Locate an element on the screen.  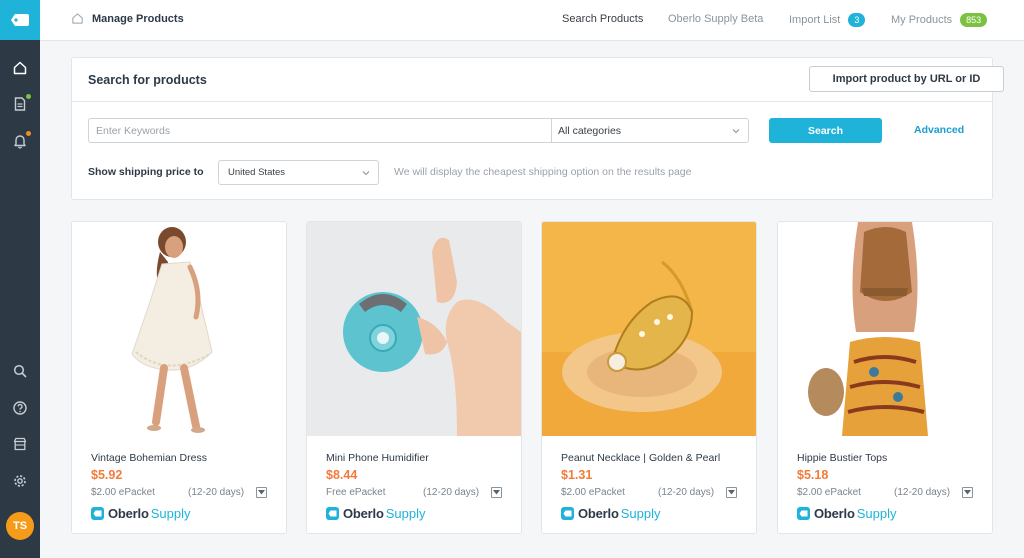
product-title: Mini Phone Humidifier is located at coordinates (377, 458).